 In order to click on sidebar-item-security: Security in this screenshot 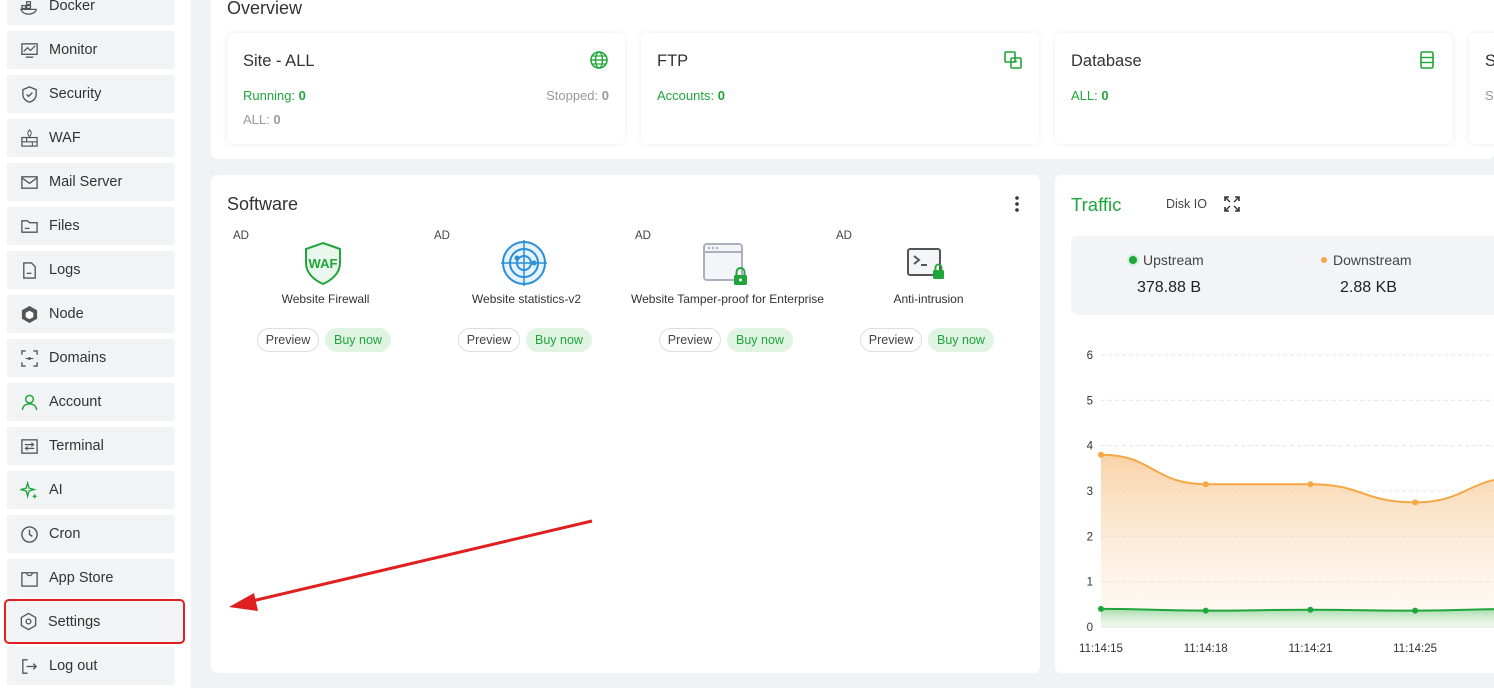, I will do `click(91, 94)`.